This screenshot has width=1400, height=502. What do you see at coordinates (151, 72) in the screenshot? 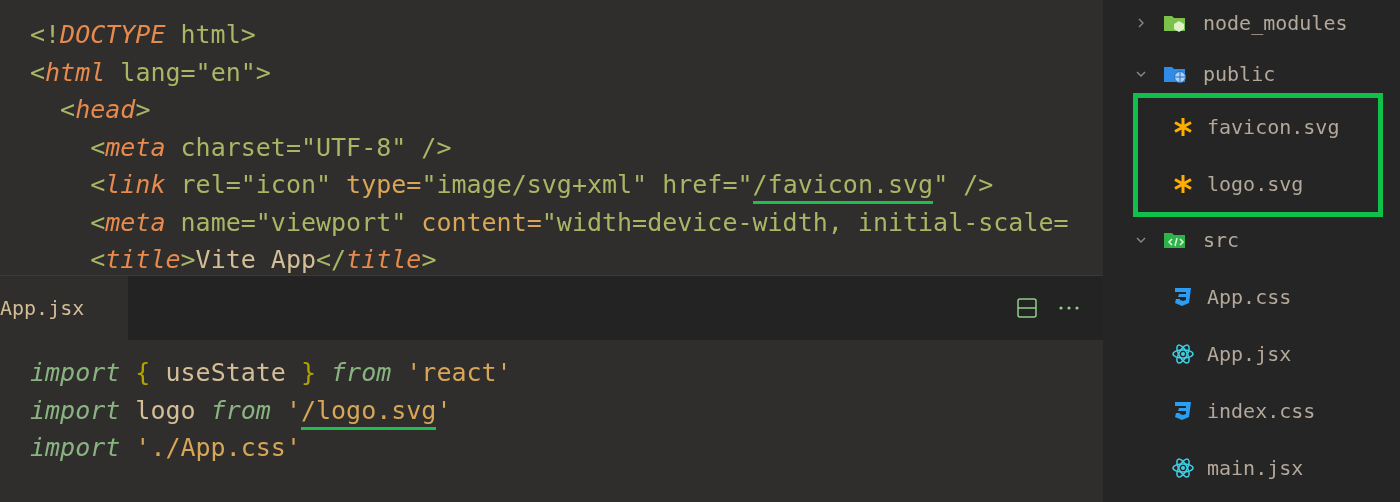
I see `code-line: <html lang="en">` at bounding box center [151, 72].